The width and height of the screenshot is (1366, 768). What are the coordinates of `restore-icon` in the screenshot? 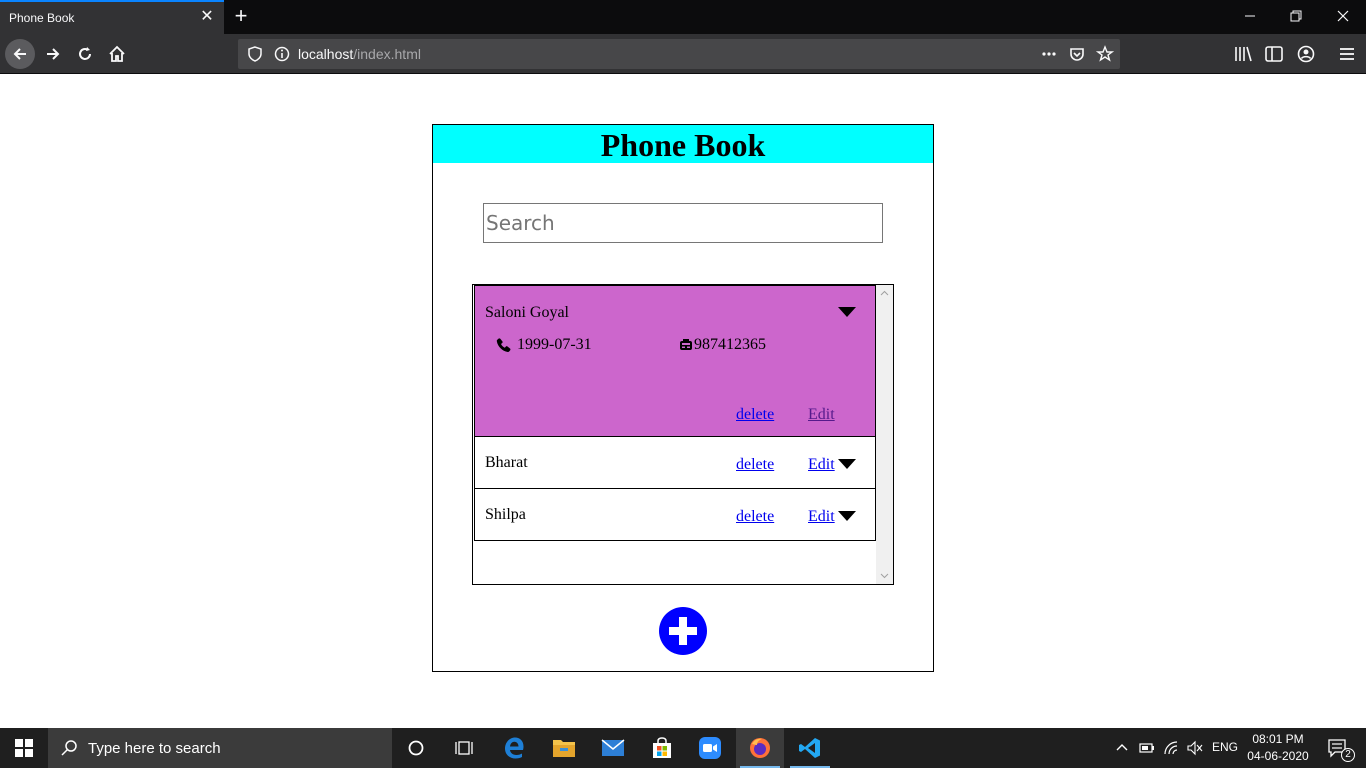 It's located at (1296, 16).